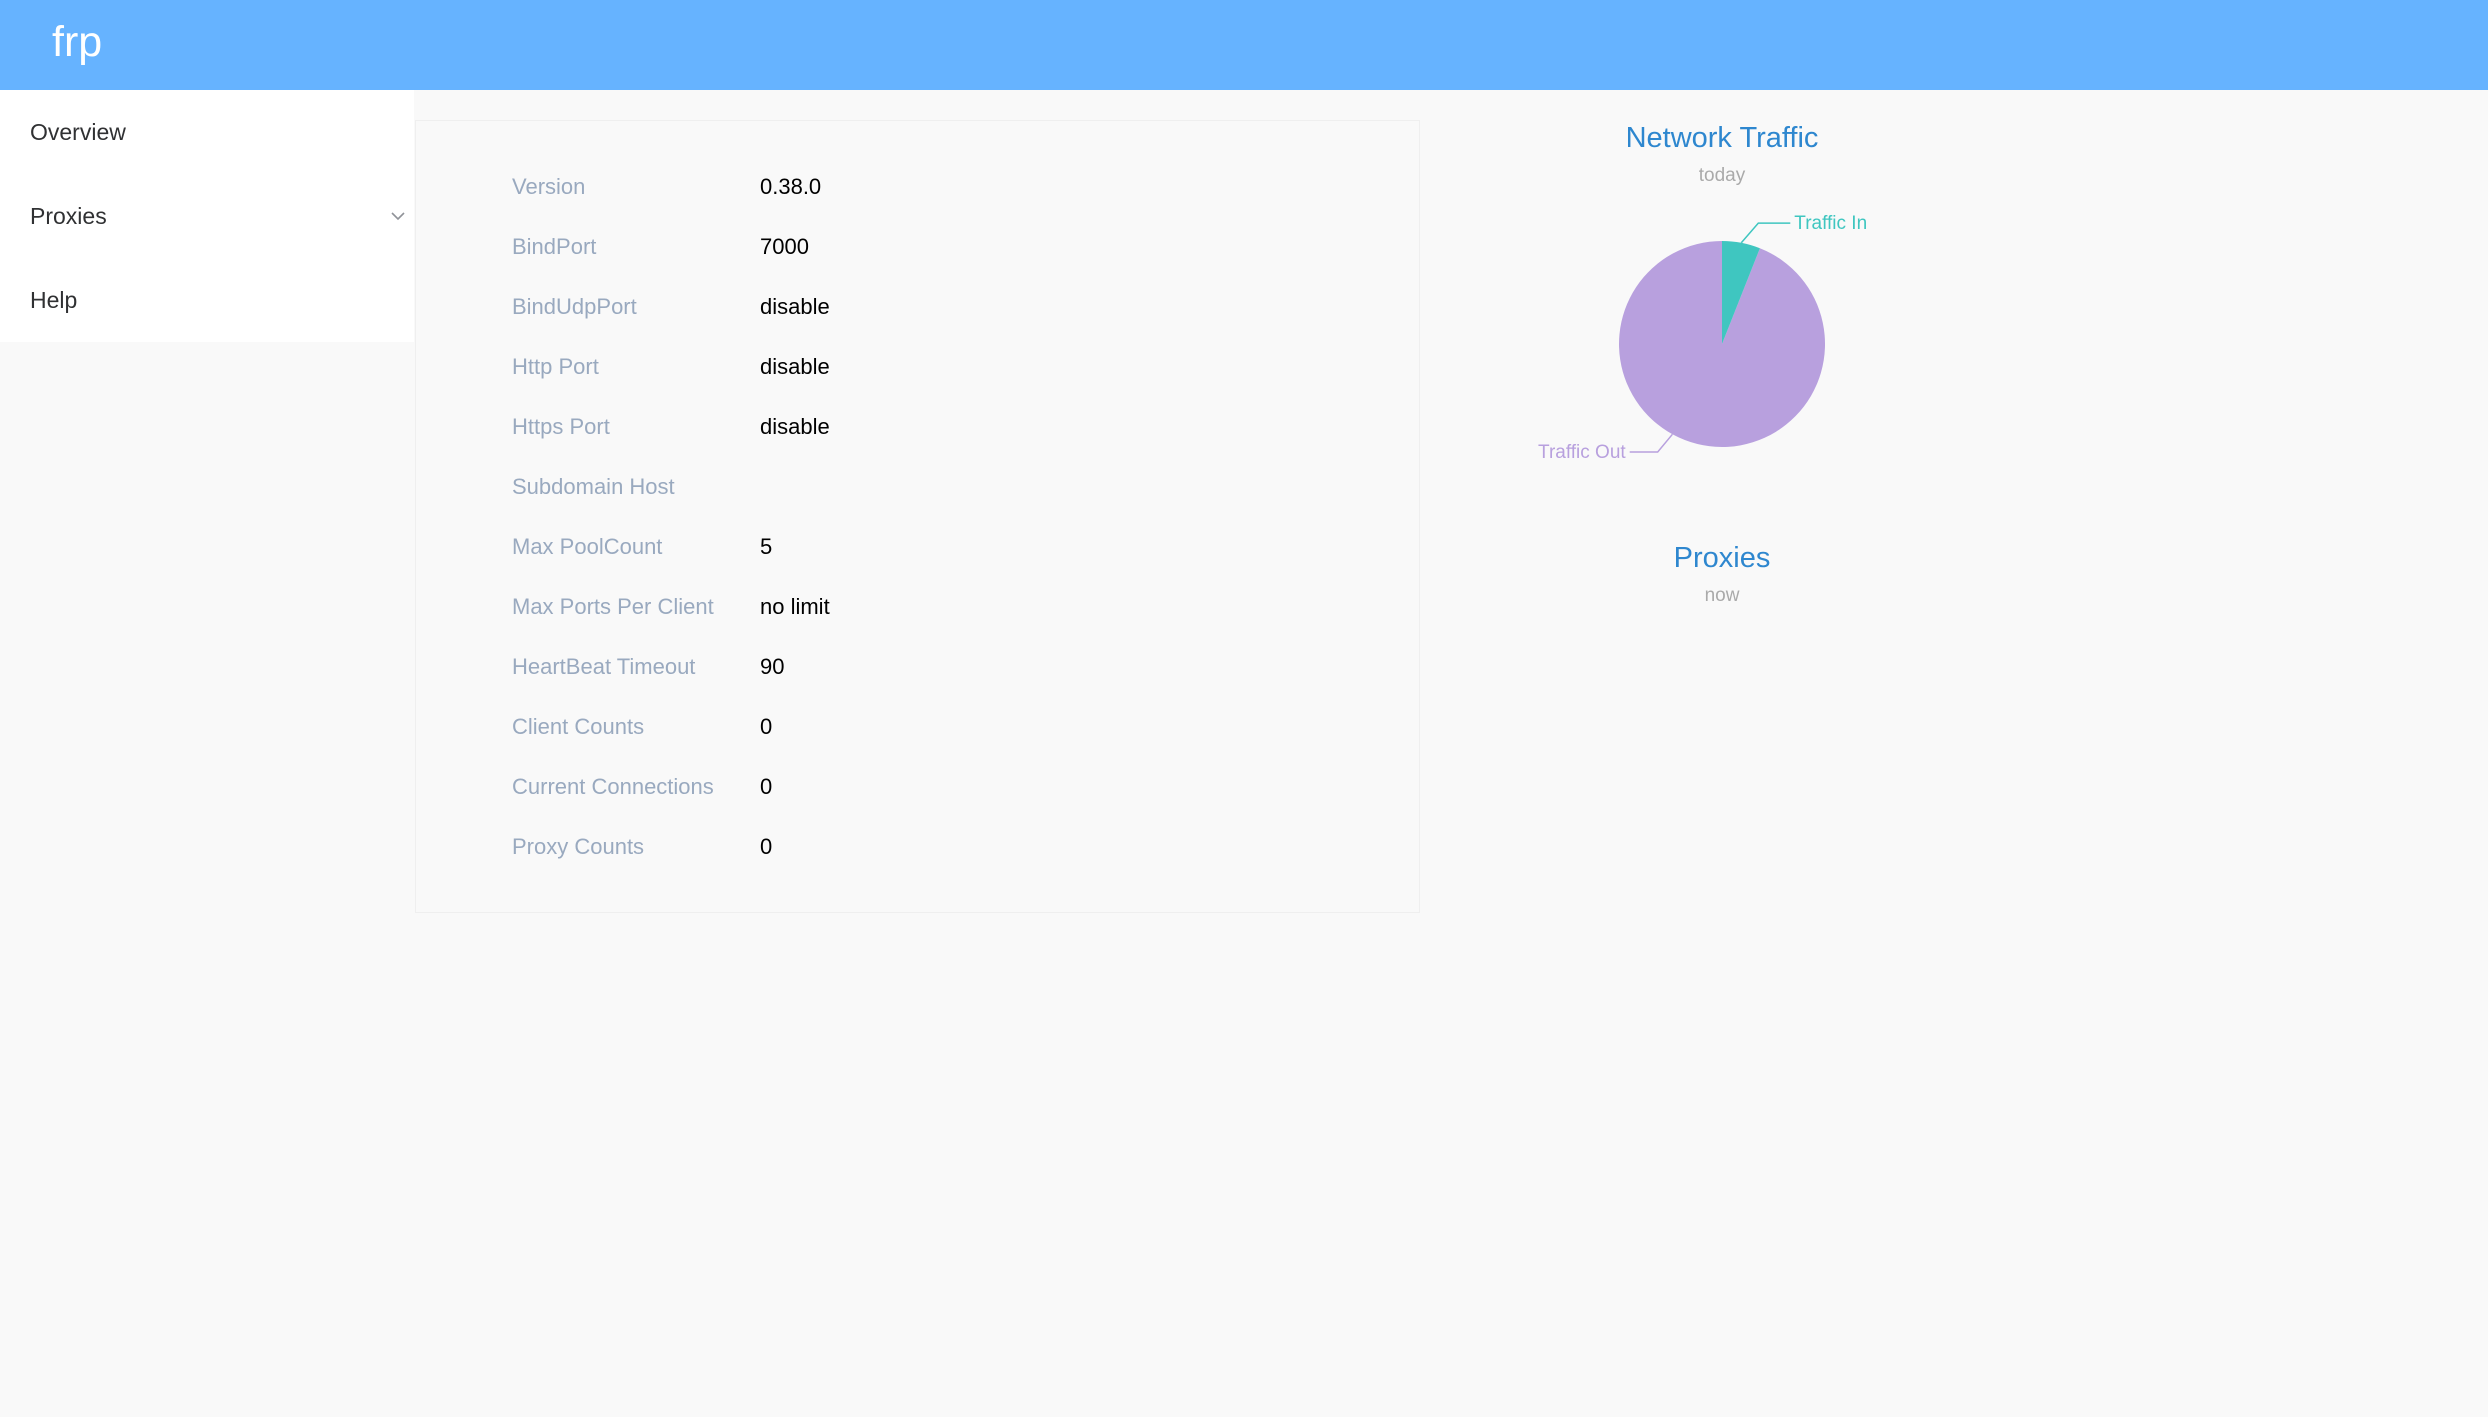  Describe the element at coordinates (766, 846) in the screenshot. I see `proxy-counts-value: 0` at that location.